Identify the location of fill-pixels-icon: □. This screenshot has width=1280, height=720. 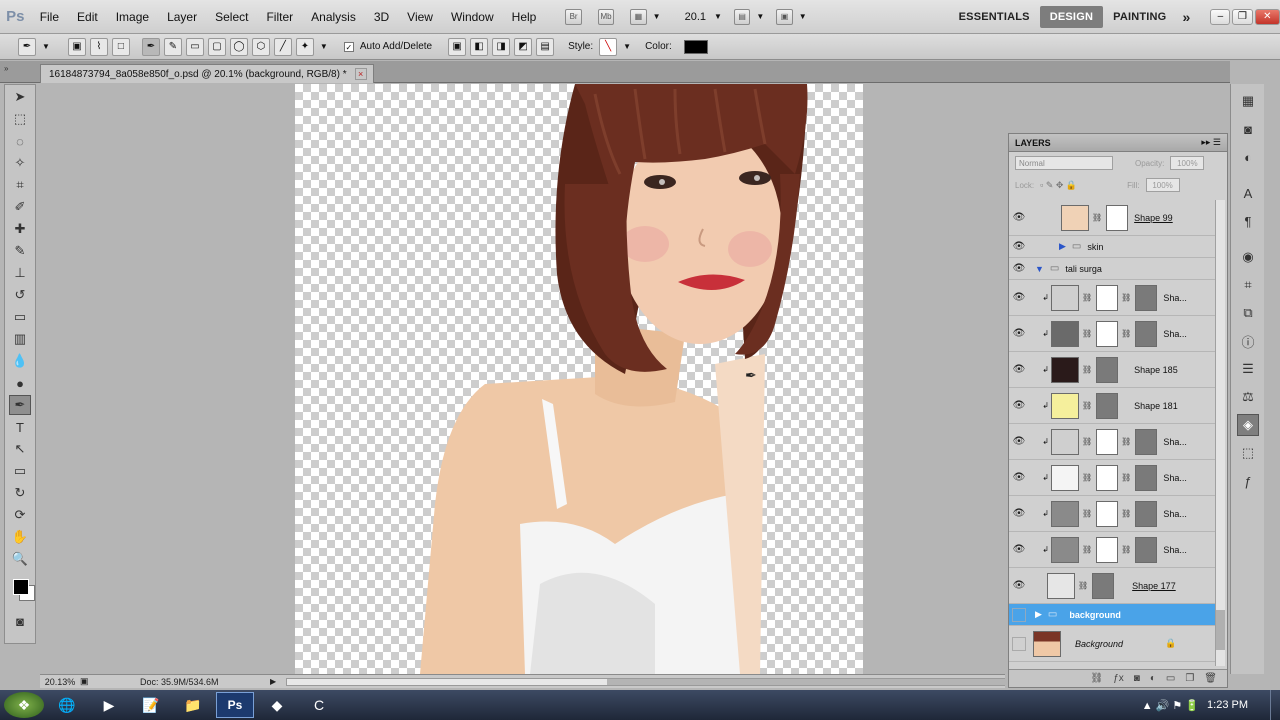
(120, 46).